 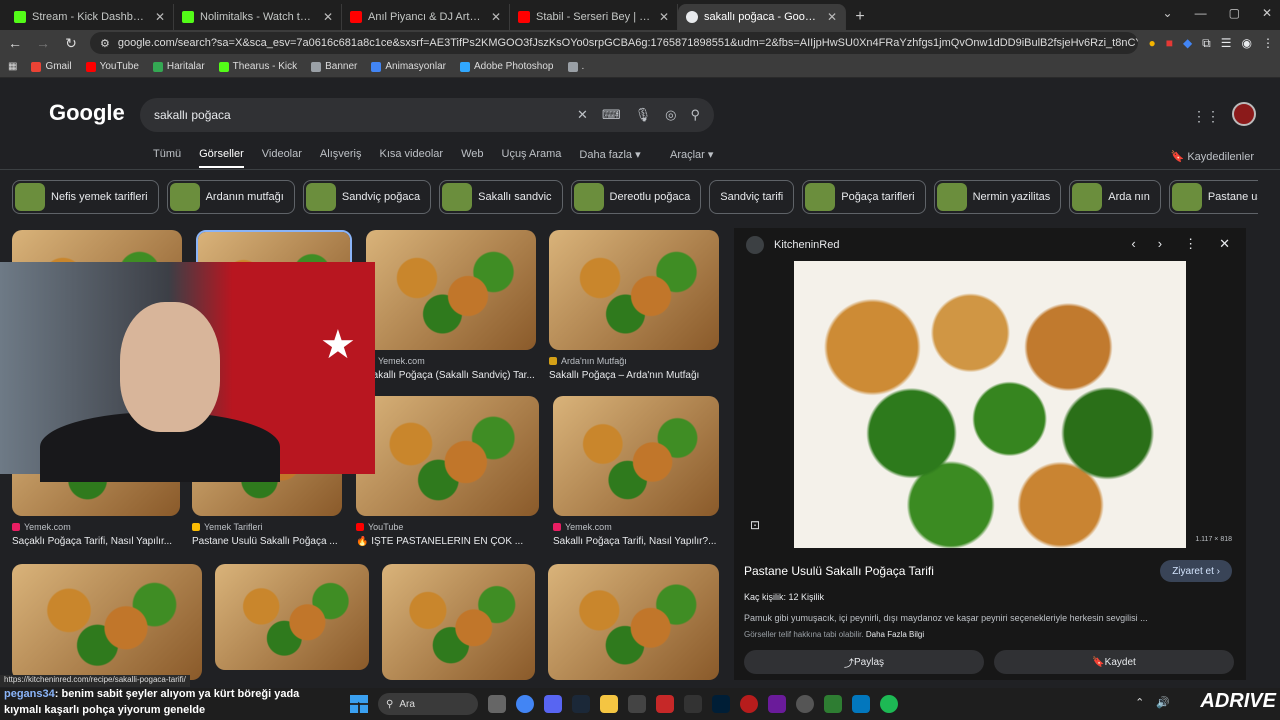 What do you see at coordinates (1206, 116) in the screenshot?
I see `google-apps-icon: ⋮⋮` at bounding box center [1206, 116].